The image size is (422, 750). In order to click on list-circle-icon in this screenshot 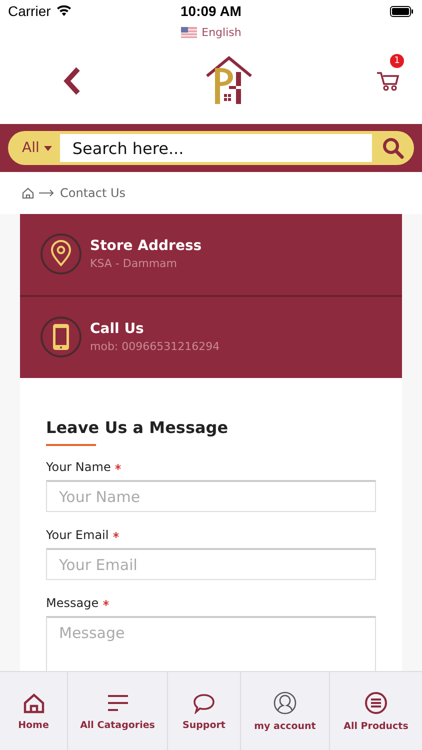, I will do `click(376, 702)`.